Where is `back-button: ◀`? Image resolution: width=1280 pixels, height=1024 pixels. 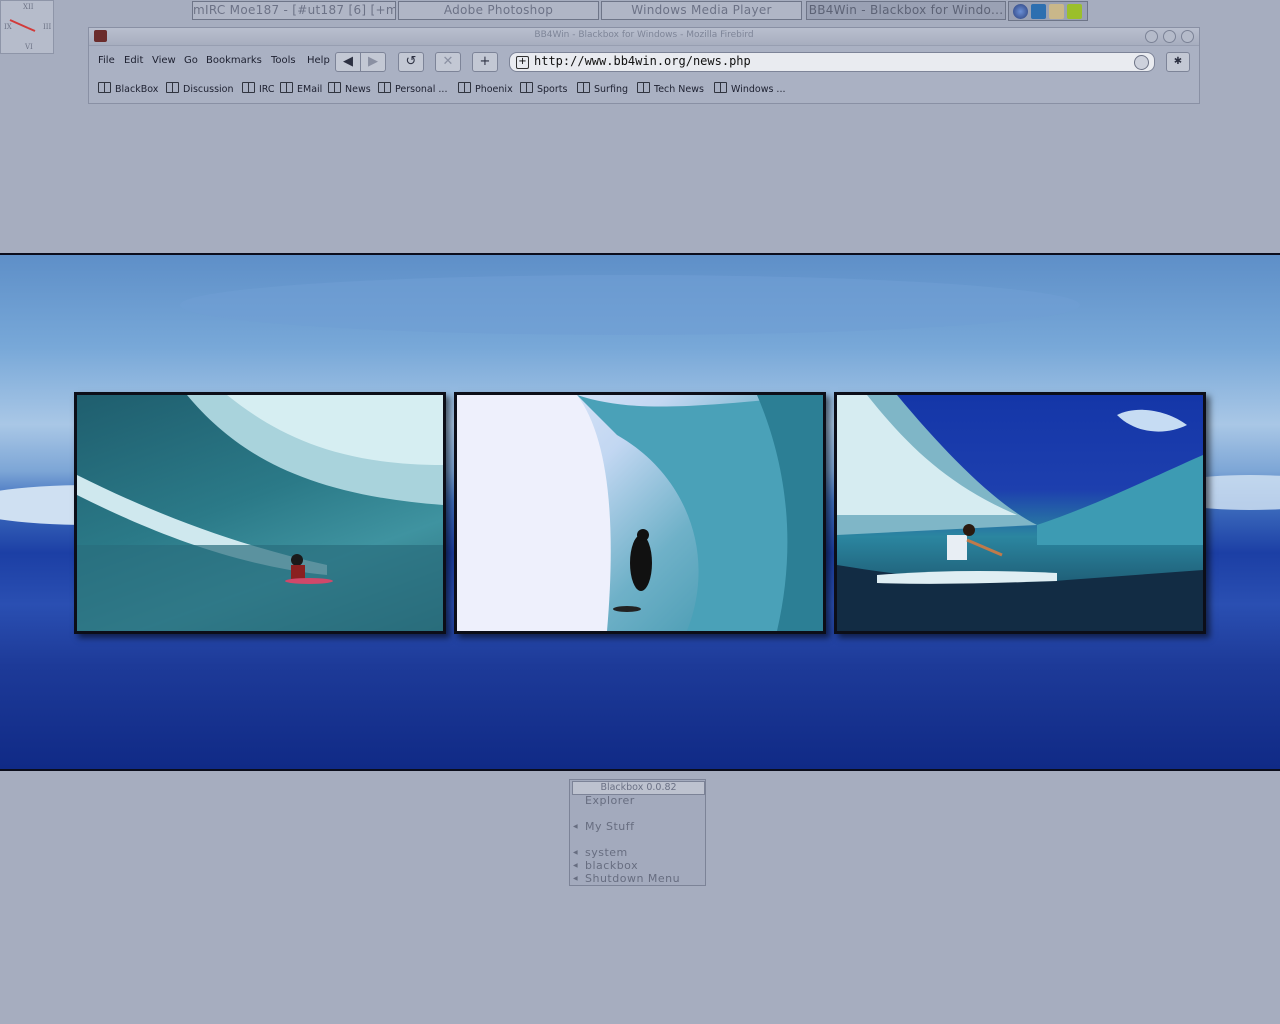 back-button: ◀ is located at coordinates (348, 62).